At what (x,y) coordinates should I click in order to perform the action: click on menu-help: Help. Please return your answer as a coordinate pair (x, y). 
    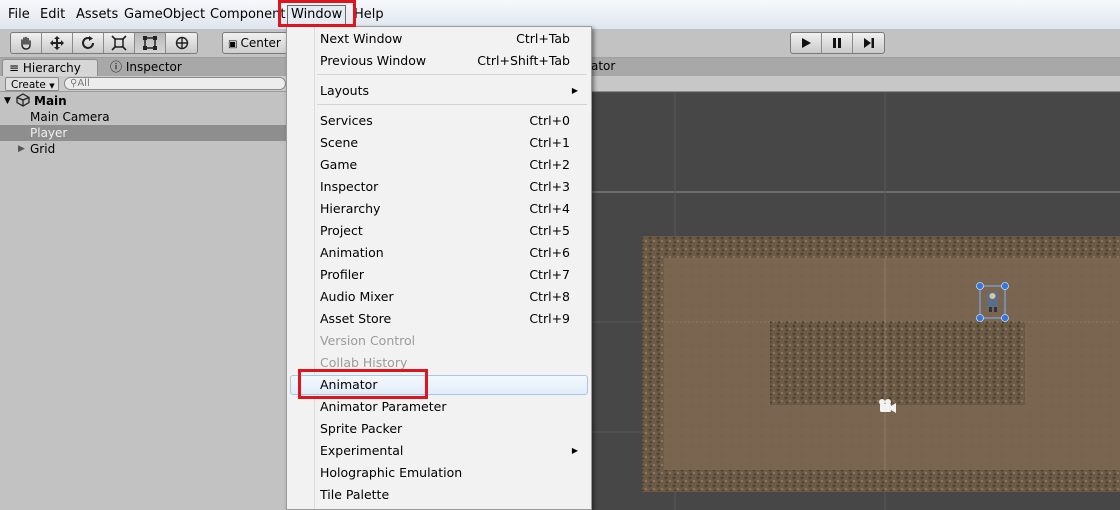
    Looking at the image, I should click on (369, 15).